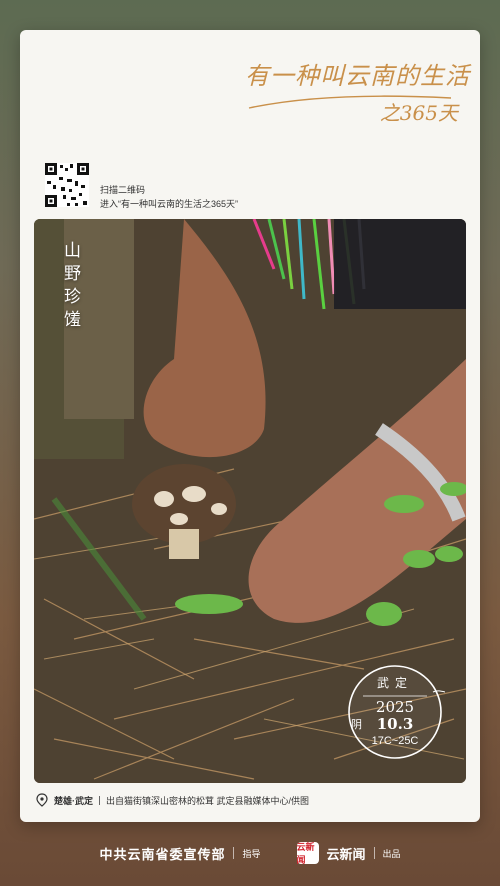 The image size is (500, 886). Describe the element at coordinates (169, 204) in the screenshot. I see `scan-line-2: 进入“有一种叫云南的生活之365天”` at that location.